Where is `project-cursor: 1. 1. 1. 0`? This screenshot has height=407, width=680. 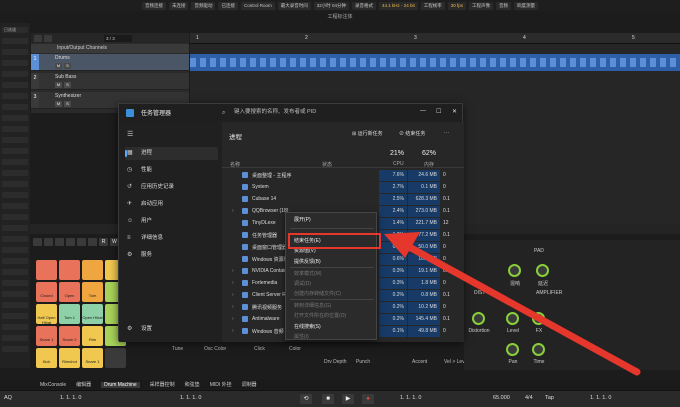 project-cursor: 1. 1. 1. 0 is located at coordinates (190, 398).